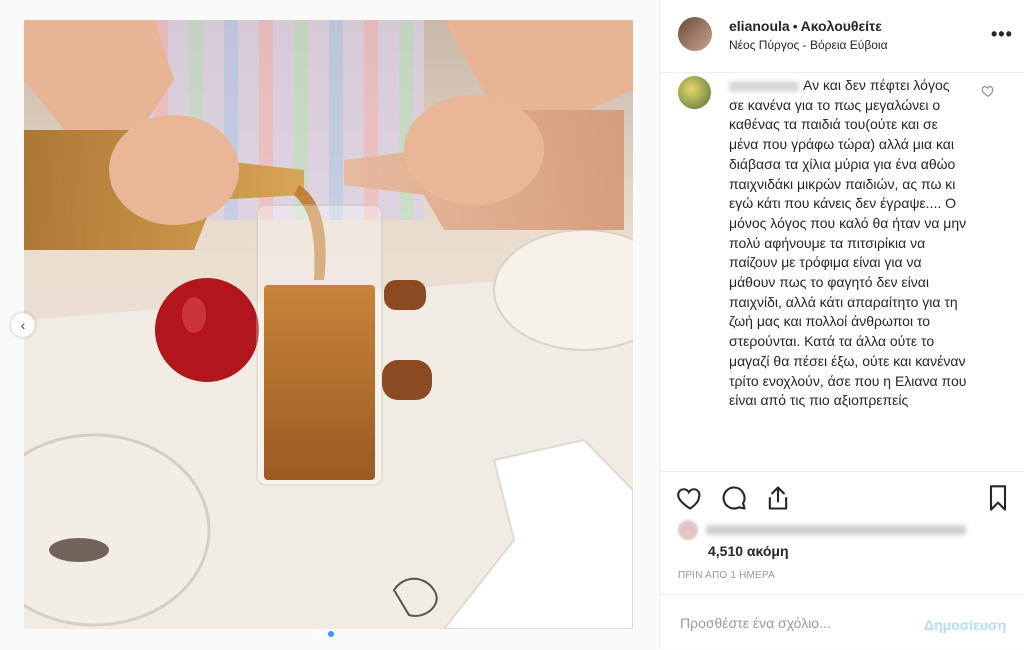  I want to click on carousel-dot-active, so click(331, 634).